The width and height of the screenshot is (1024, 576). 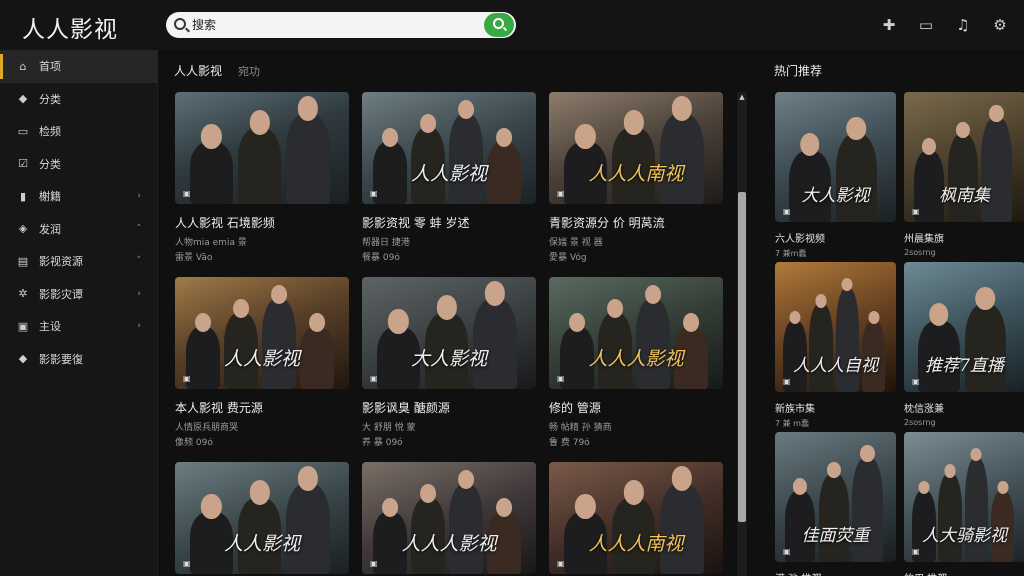 I want to click on hot-movie-poster: 大人影视 ▣, so click(x=835, y=157).